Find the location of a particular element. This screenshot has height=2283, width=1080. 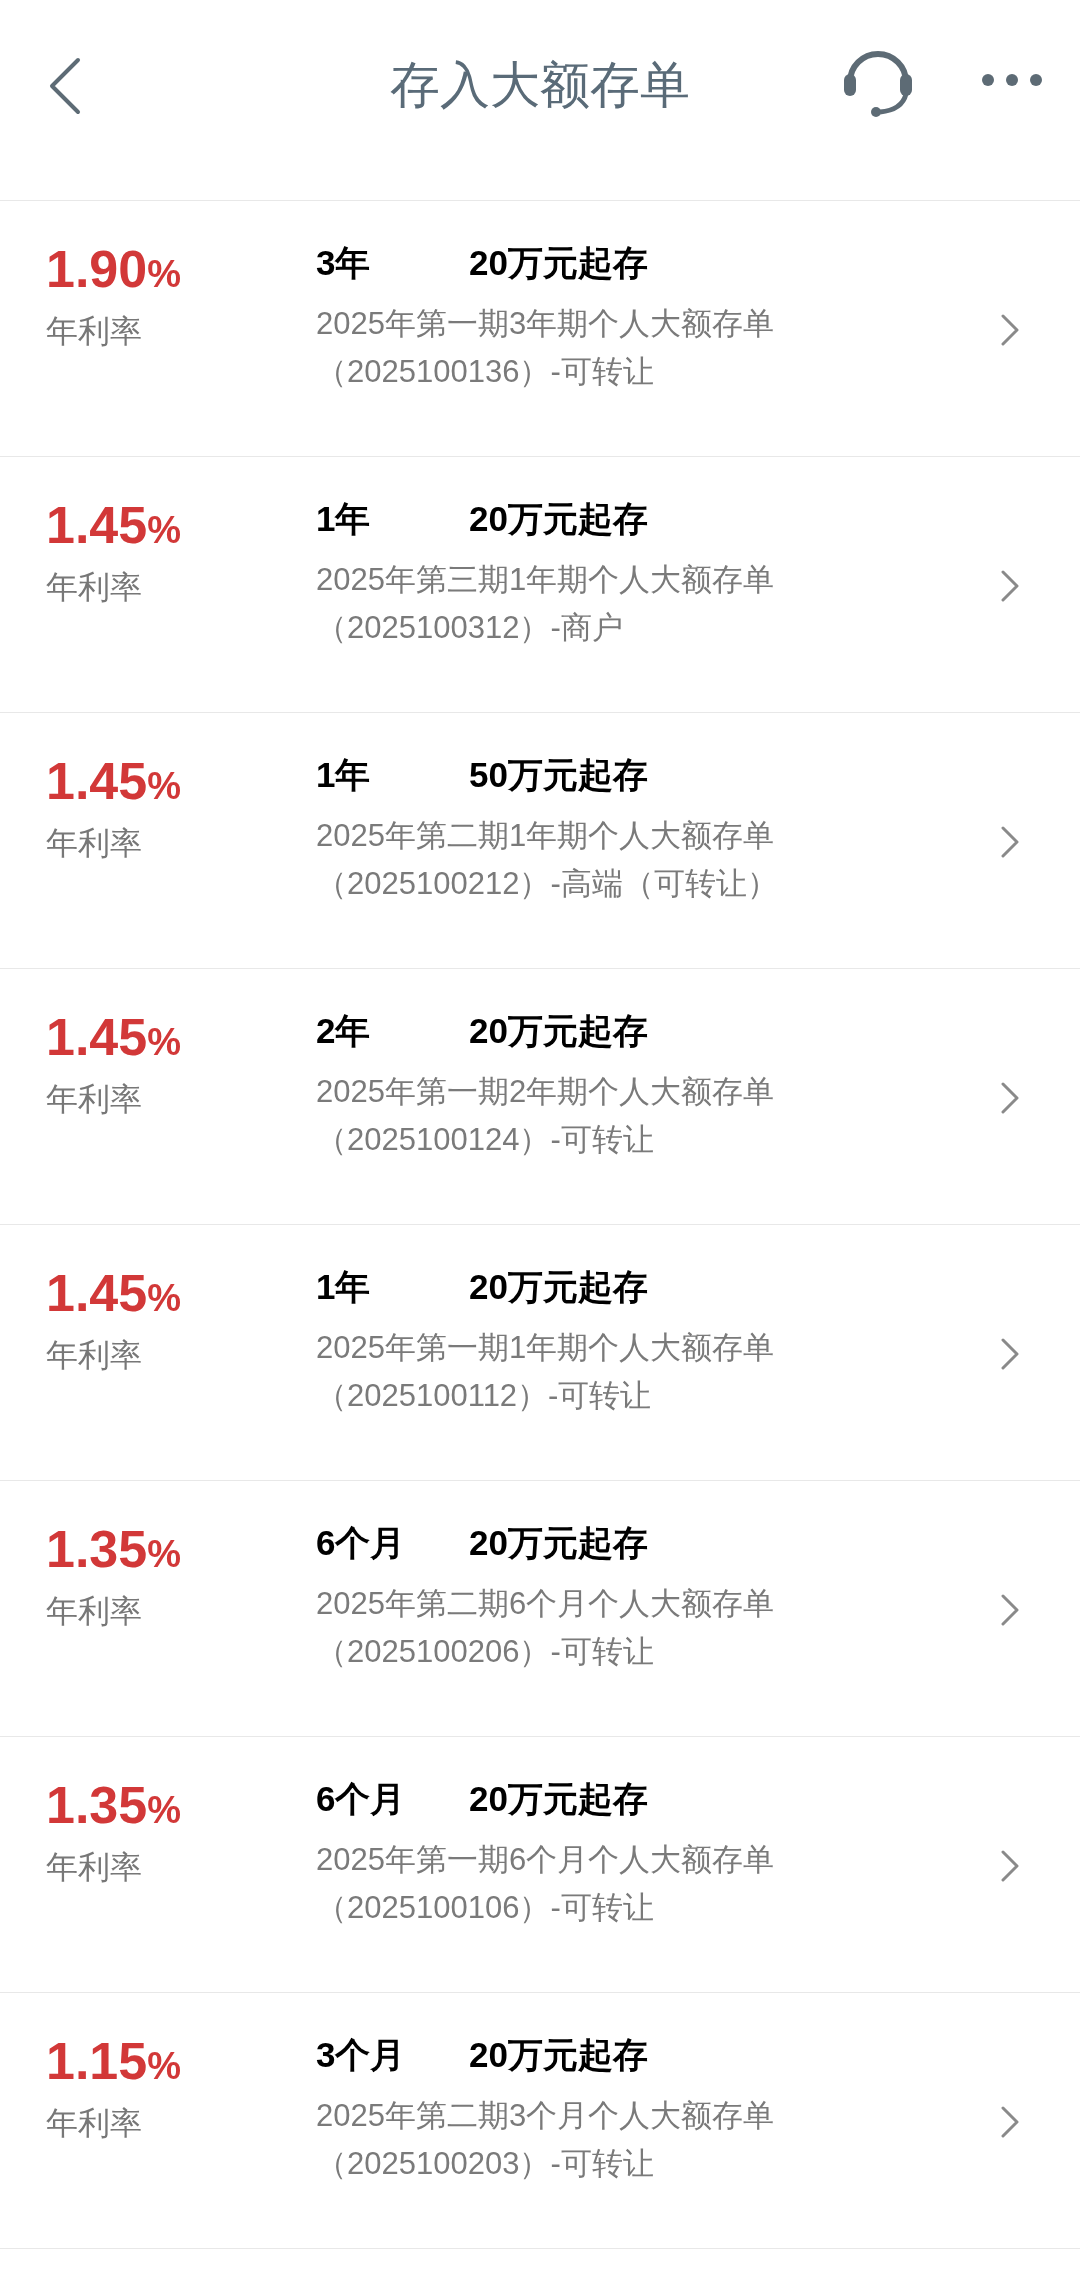

product-row: 1.45% 年利率 1年 20万元起存 2025年第一期1年期个人大额存单（2025100112）-可转让 is located at coordinates (540, 1353).